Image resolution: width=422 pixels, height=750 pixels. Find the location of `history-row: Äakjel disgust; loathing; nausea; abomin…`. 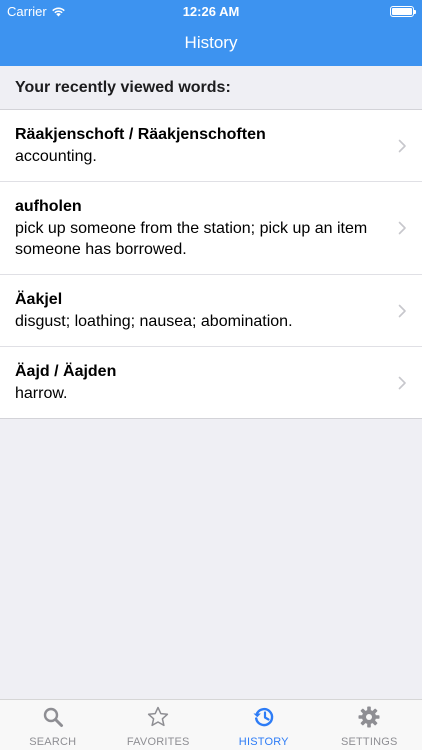

history-row: Äakjel disgust; loathing; nausea; abomin… is located at coordinates (211, 310).